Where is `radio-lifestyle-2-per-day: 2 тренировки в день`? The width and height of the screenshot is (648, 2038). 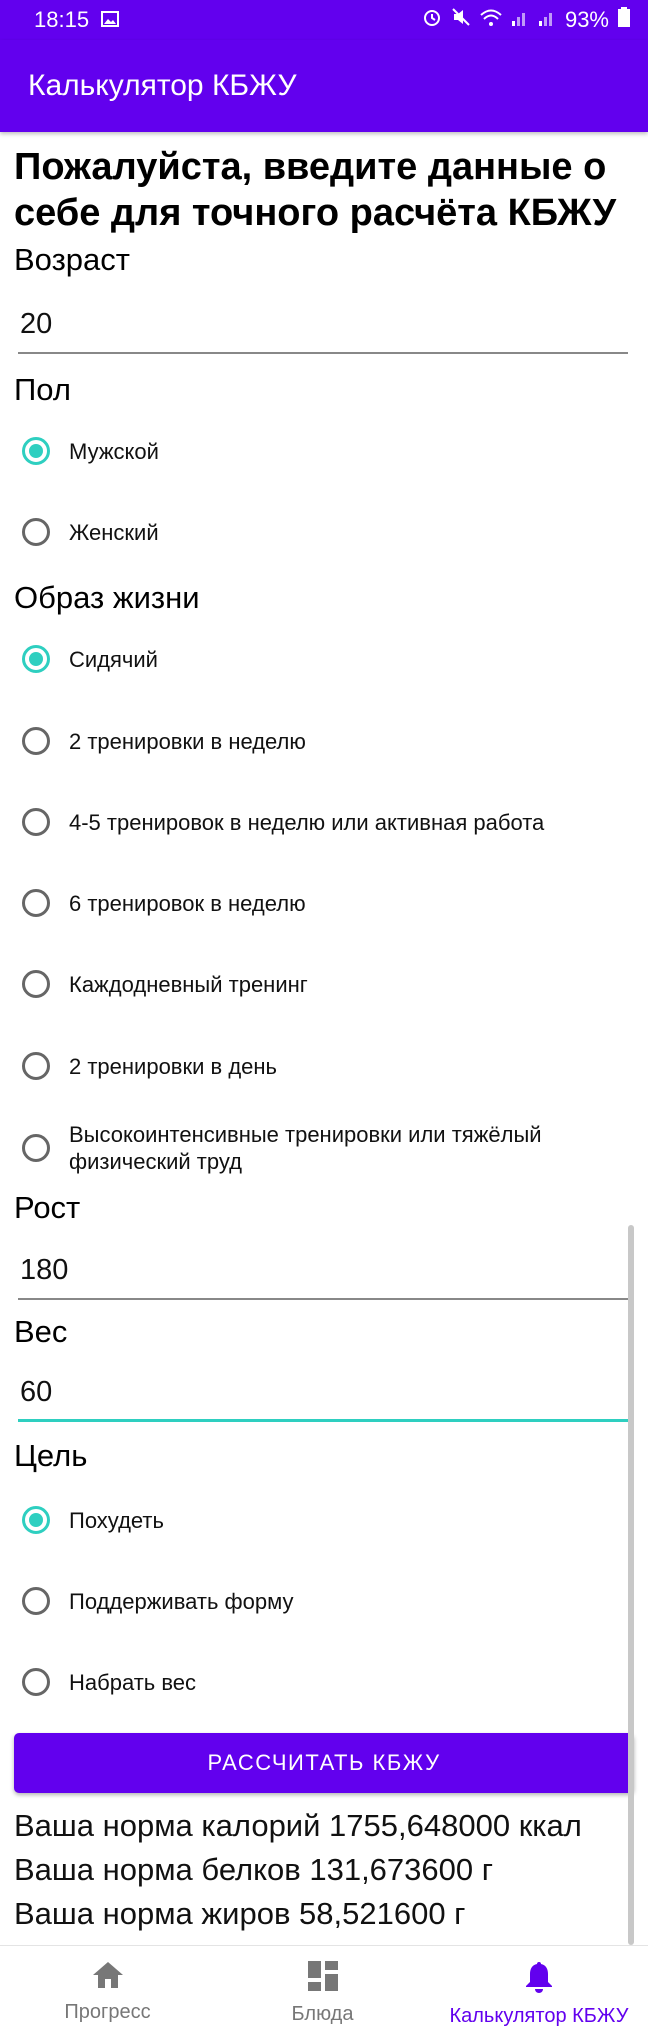 radio-lifestyle-2-per-day: 2 тренировки в день is located at coordinates (327, 1066).